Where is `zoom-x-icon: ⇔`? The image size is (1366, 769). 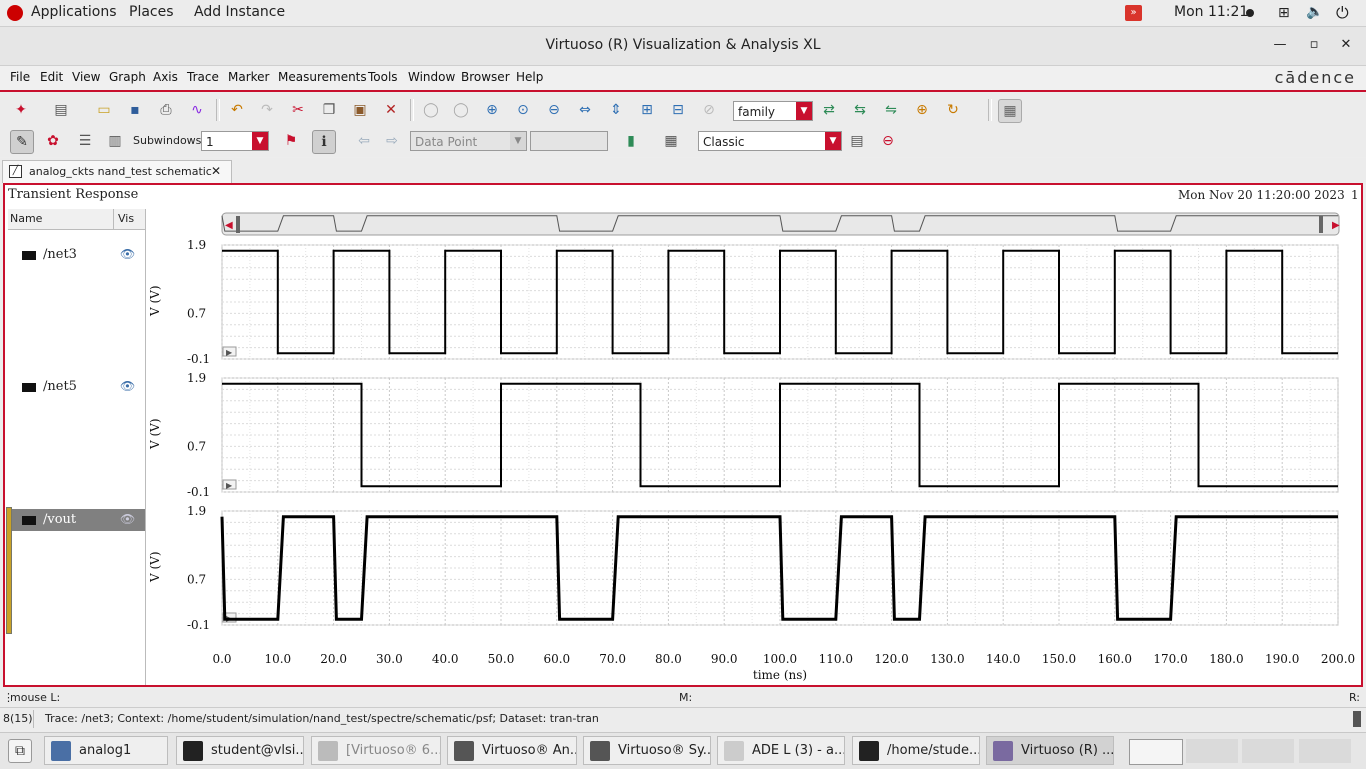 zoom-x-icon: ⇔ is located at coordinates (585, 110).